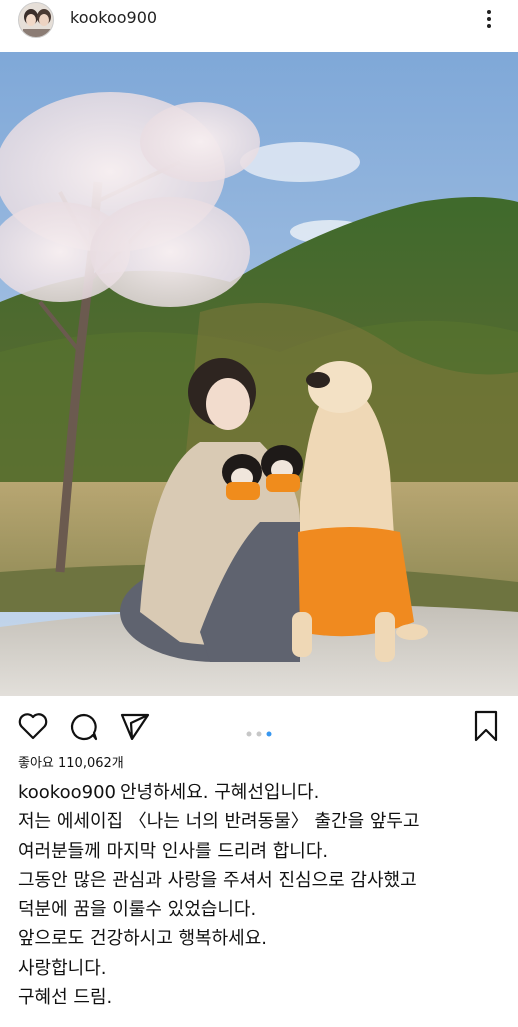  Describe the element at coordinates (219, 822) in the screenshot. I see `caption-line: 저는 에세이집 〈나는 너의 반려동물〉 출간을 앞두고` at that location.